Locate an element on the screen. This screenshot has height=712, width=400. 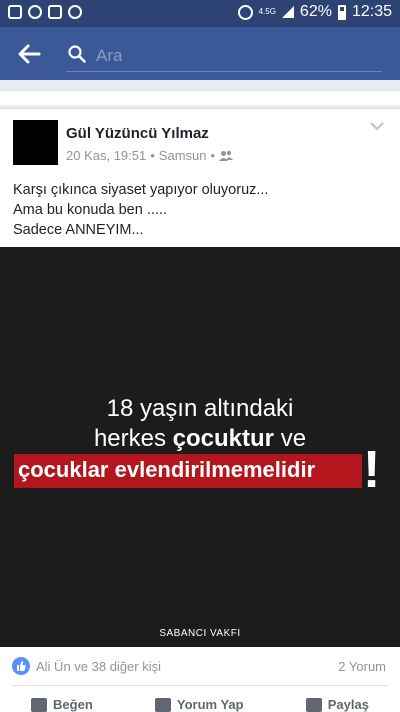
image-text-line: 18 yaşın altındaki is located at coordinates (200, 408).